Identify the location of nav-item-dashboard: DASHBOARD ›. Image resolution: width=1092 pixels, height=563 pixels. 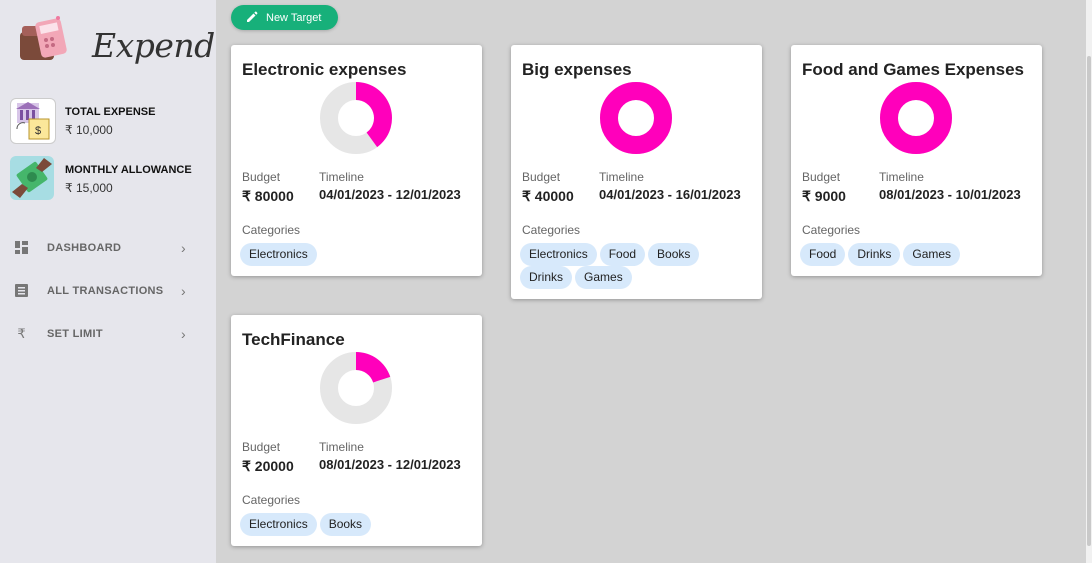
(108, 248).